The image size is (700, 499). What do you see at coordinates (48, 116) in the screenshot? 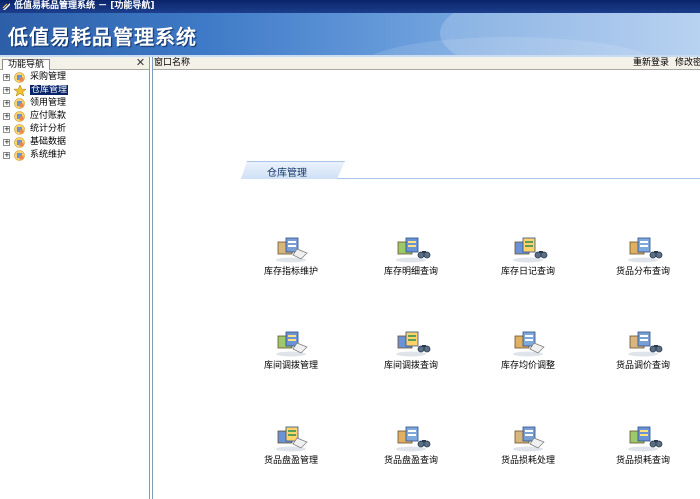
I see `nav-item-label: 应付账款` at bounding box center [48, 116].